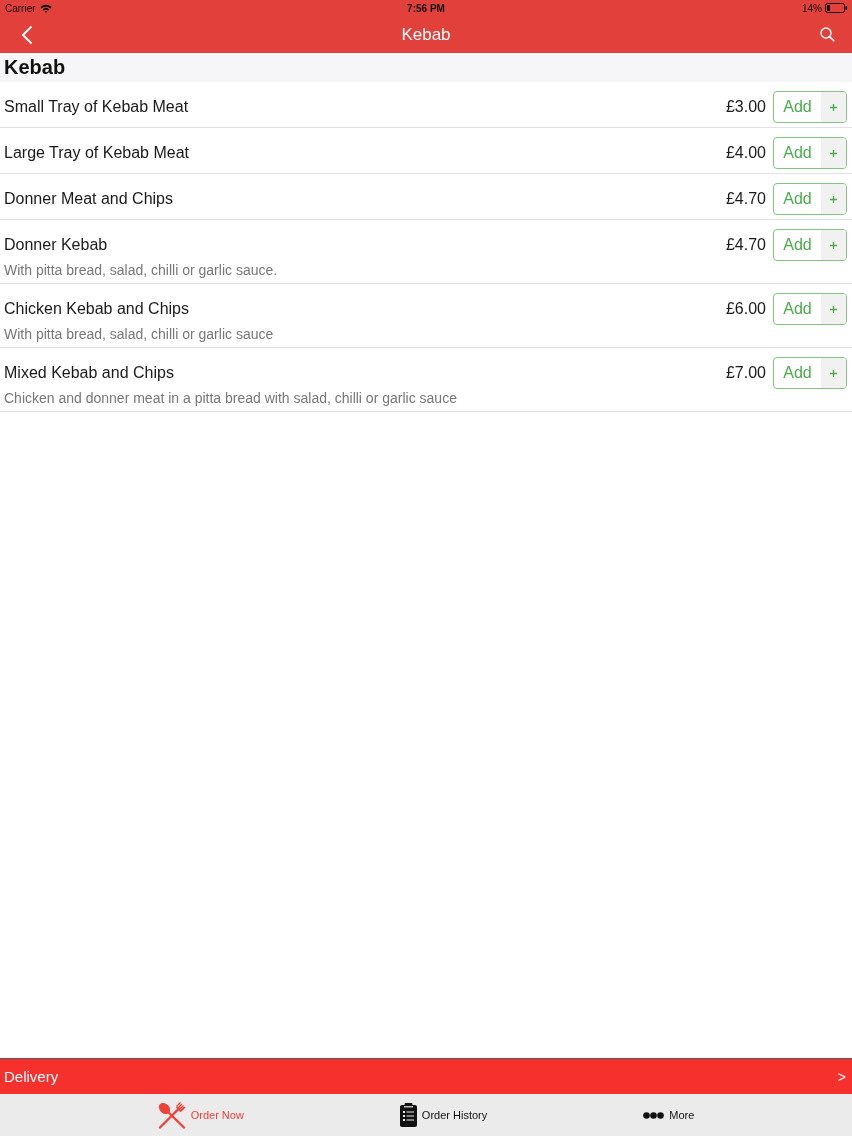 This screenshot has width=852, height=1136. What do you see at coordinates (408, 1115) in the screenshot?
I see `clipboard-icon` at bounding box center [408, 1115].